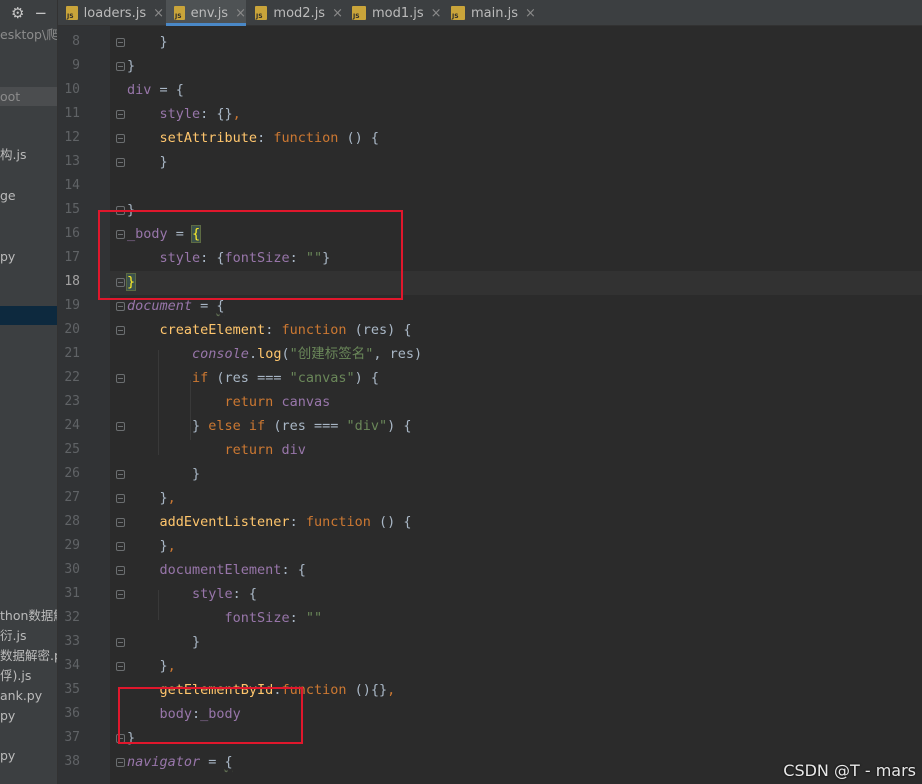  I want to click on line-number: 20, so click(72, 329).